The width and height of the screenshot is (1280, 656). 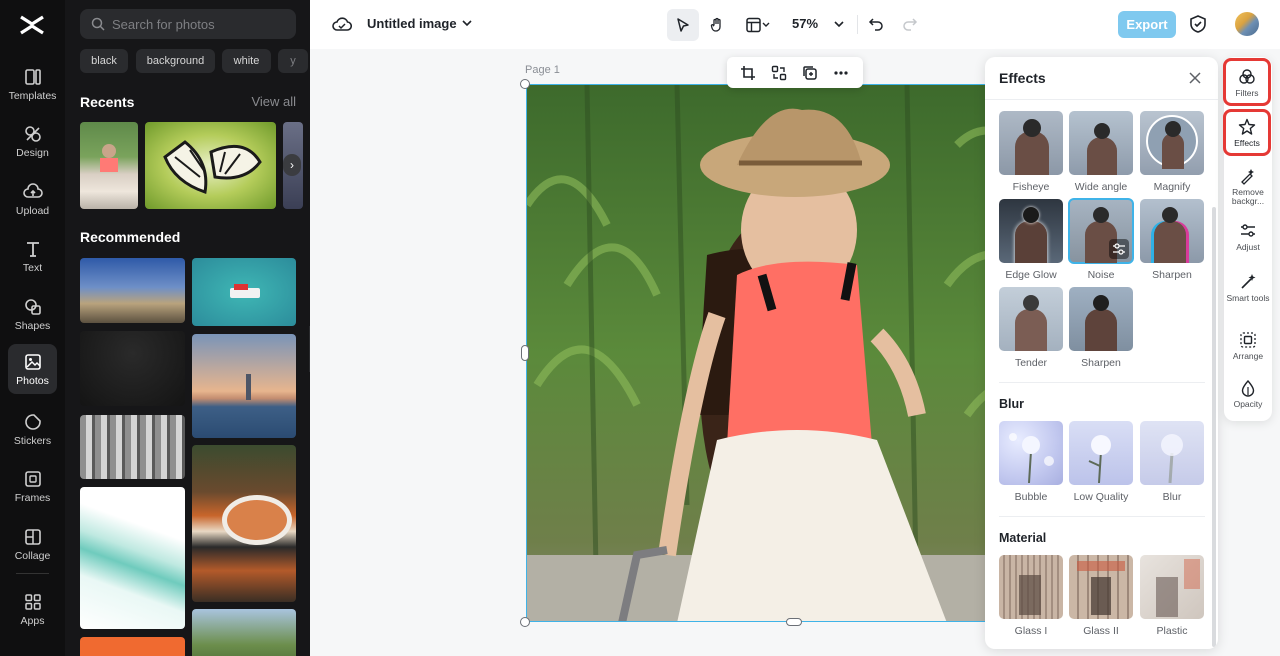 I want to click on recommended-photo-skyline, so click(x=244, y=386).